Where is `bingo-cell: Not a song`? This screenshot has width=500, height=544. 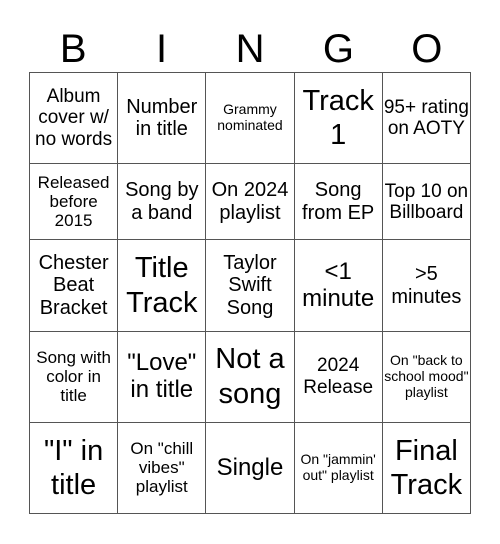
bingo-cell: Not a song is located at coordinates (250, 376).